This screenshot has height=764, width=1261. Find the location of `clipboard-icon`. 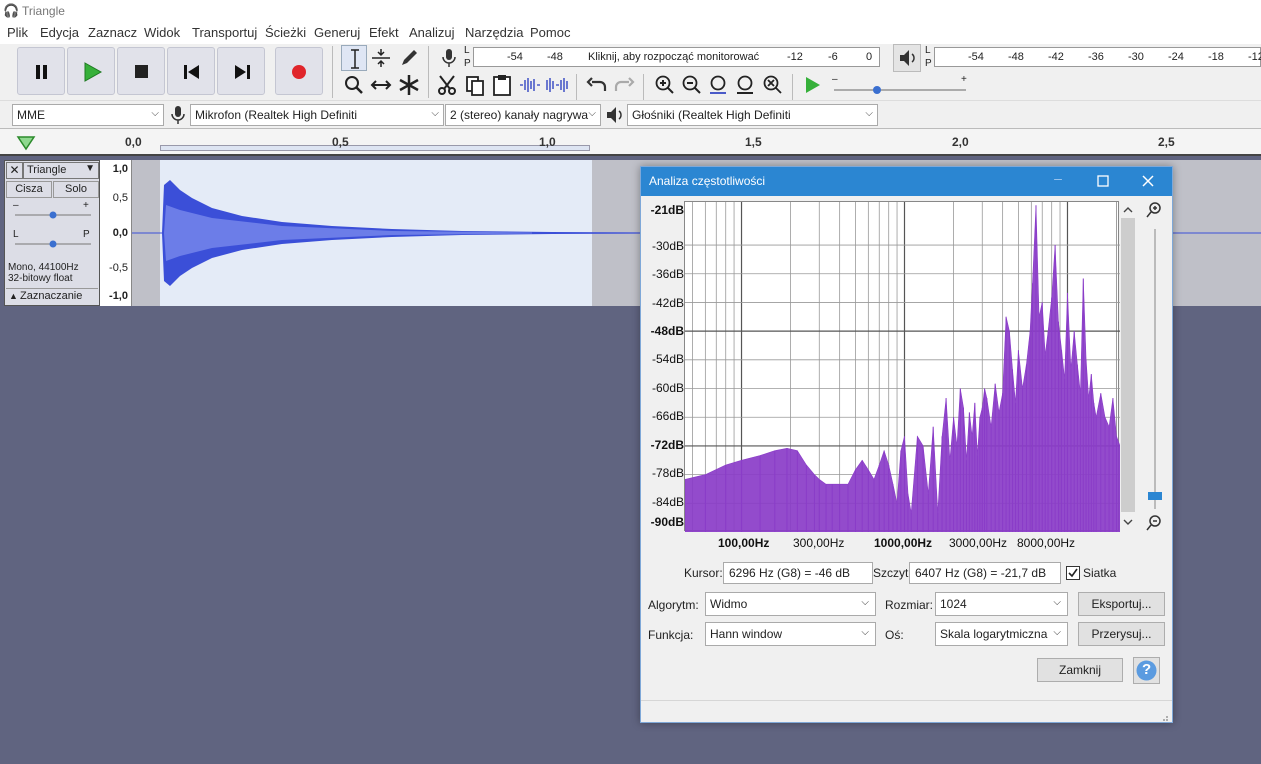

clipboard-icon is located at coordinates (502, 85).